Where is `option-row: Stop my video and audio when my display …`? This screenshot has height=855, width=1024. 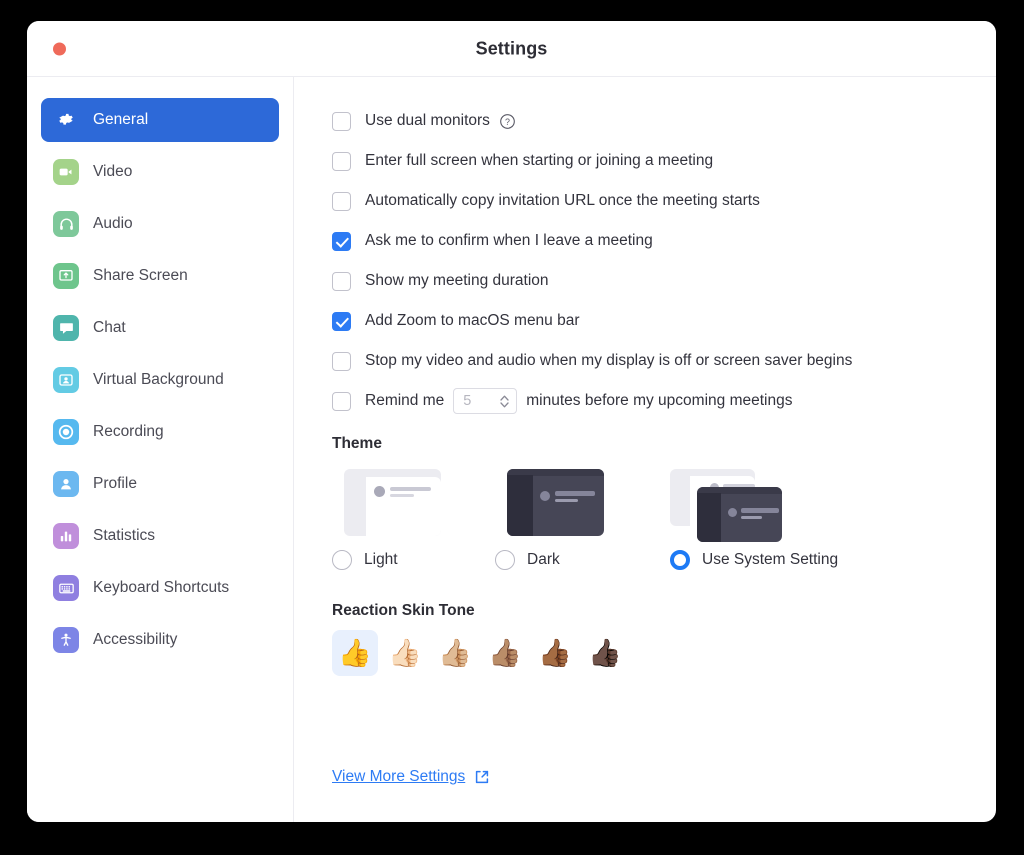 option-row: Stop my video and audio when my display … is located at coordinates (649, 361).